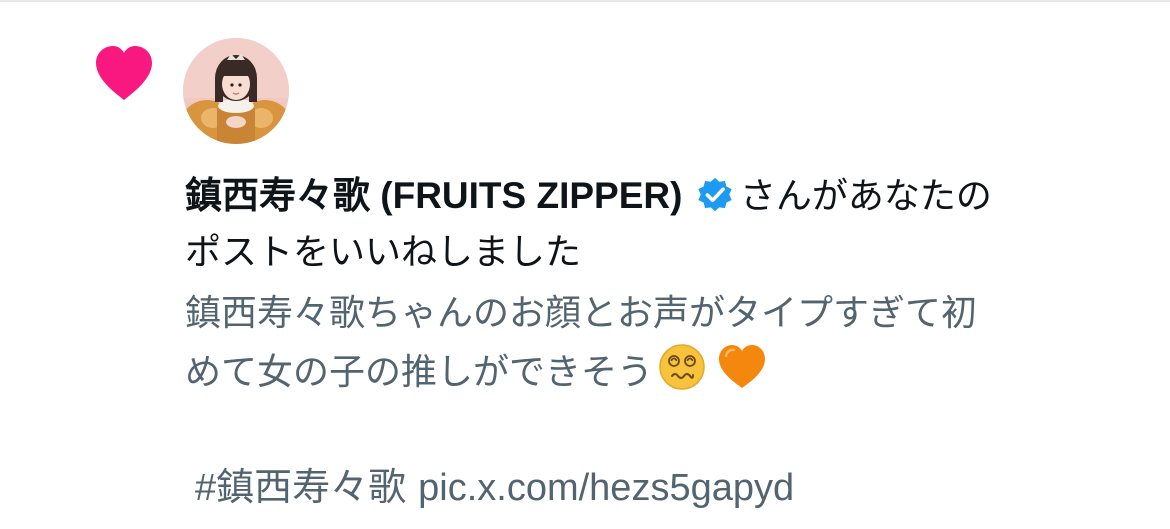 Image resolution: width=1170 pixels, height=529 pixels. I want to click on verified-badge-icon, so click(715, 194).